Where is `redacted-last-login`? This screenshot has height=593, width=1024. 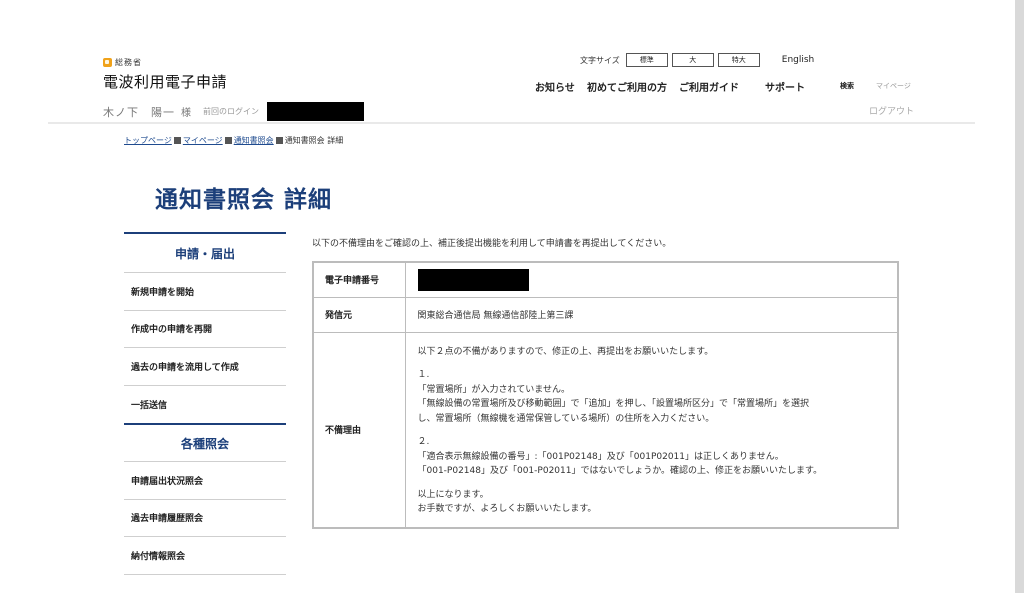
redacted-last-login is located at coordinates (315, 111).